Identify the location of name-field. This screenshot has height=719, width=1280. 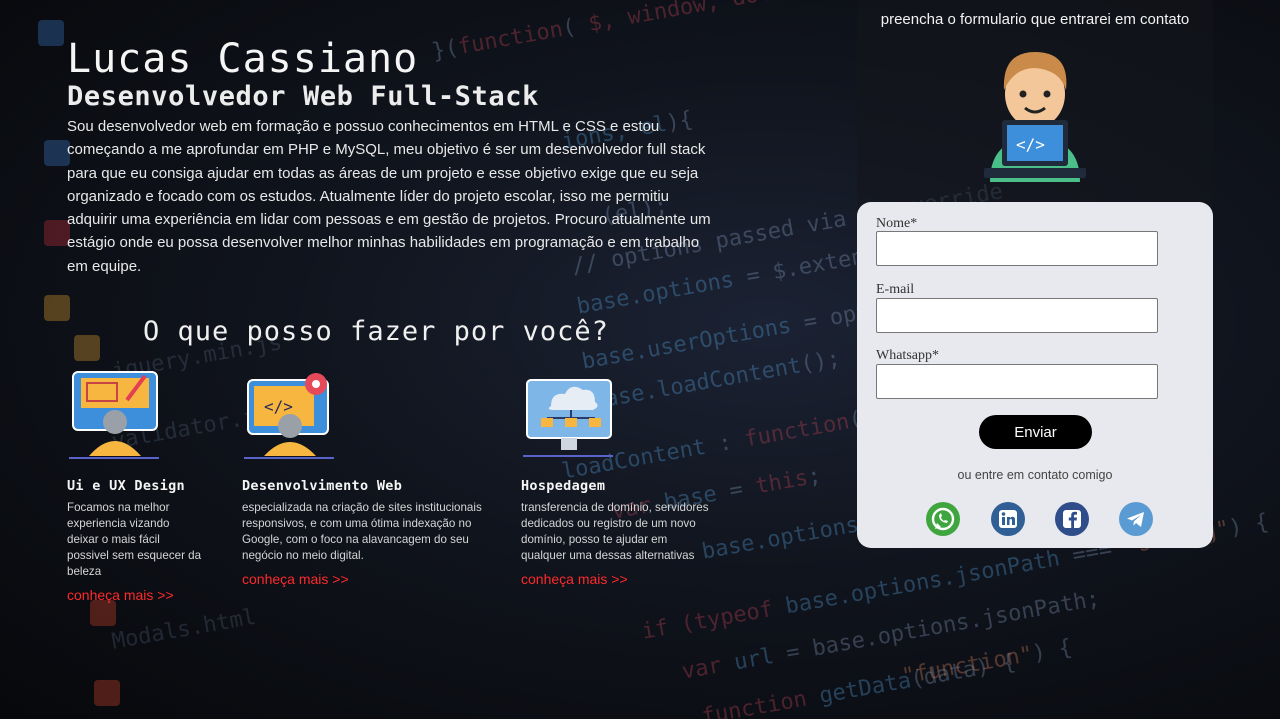
(1017, 248).